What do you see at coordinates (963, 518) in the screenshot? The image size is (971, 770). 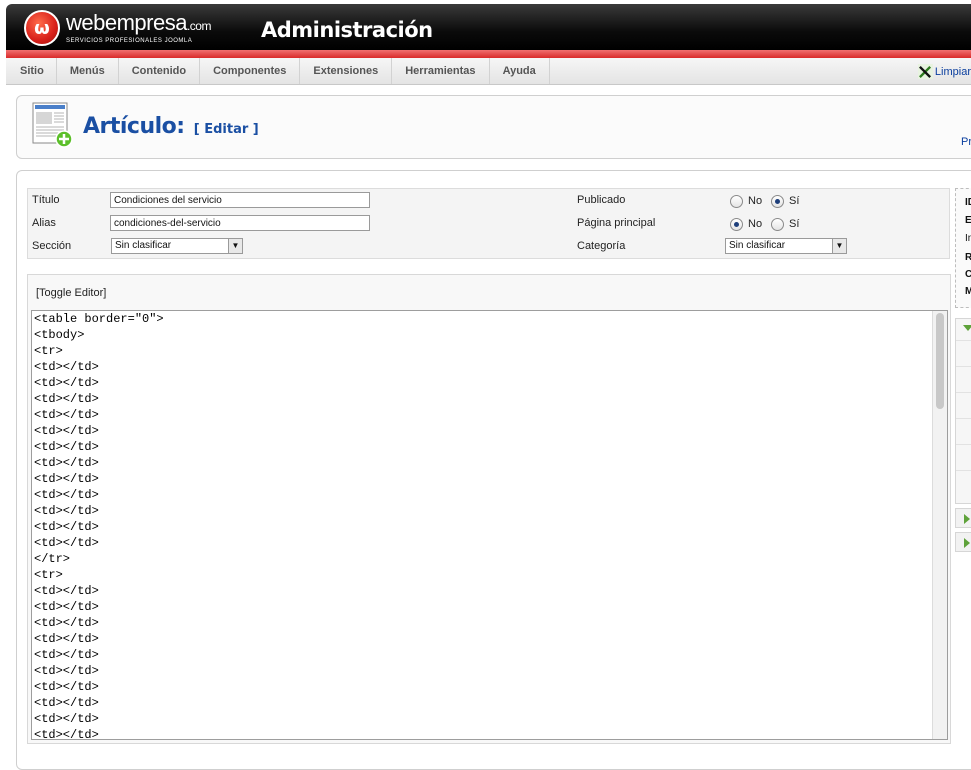 I see `advanced-parameters-tab` at bounding box center [963, 518].